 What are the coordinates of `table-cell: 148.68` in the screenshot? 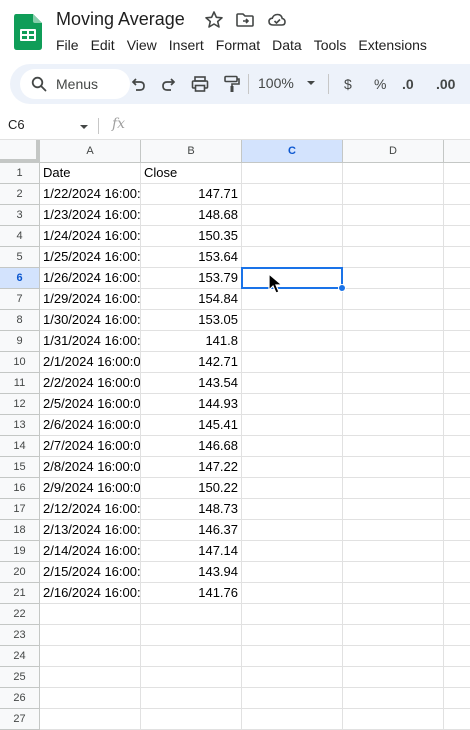 It's located at (191, 215).